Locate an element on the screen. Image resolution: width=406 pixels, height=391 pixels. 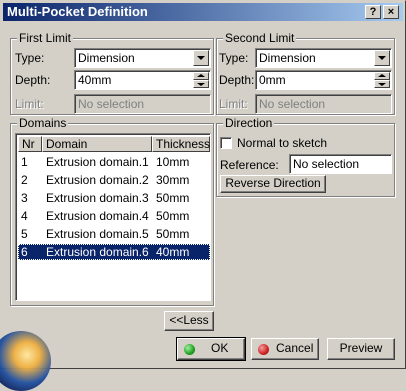
row-nr: 3 is located at coordinates (24, 198).